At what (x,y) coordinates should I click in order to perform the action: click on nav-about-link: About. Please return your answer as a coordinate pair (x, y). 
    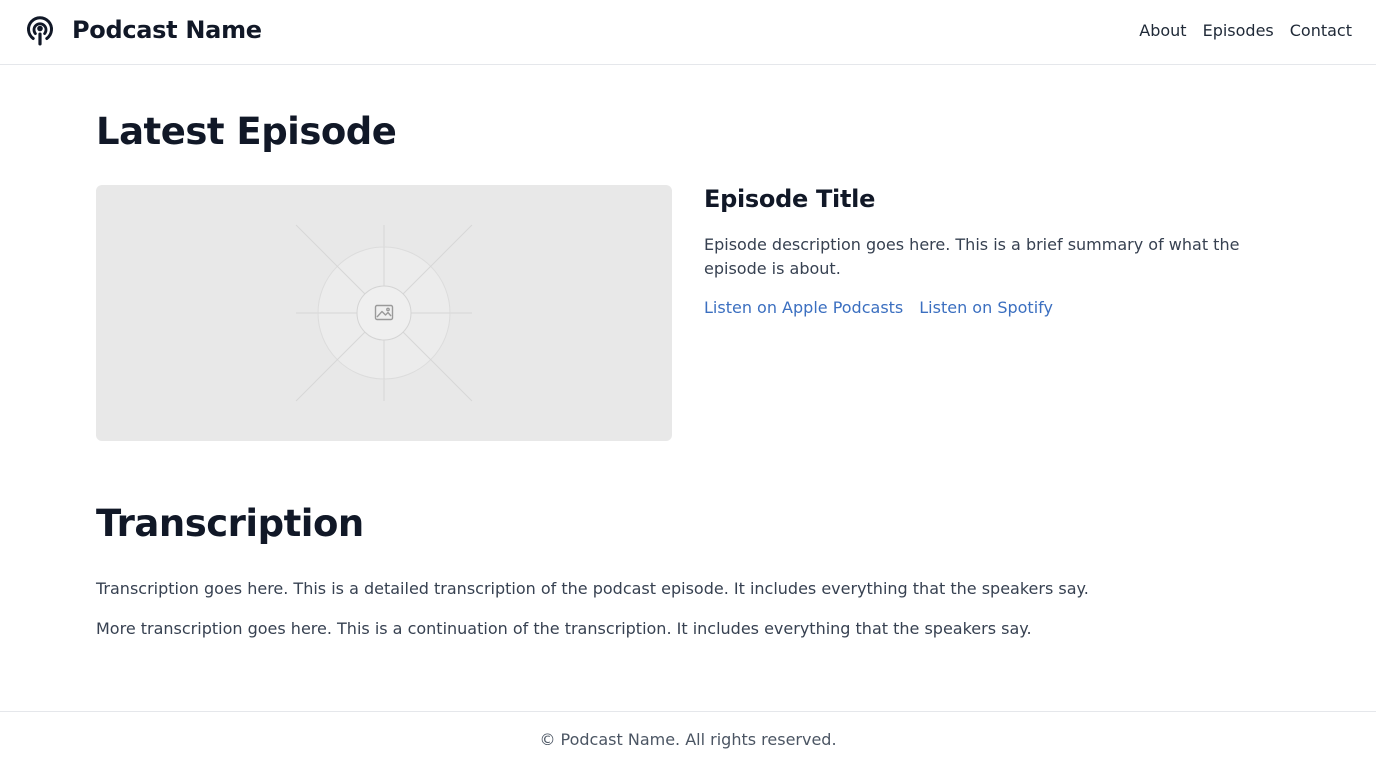
    Looking at the image, I should click on (1162, 30).